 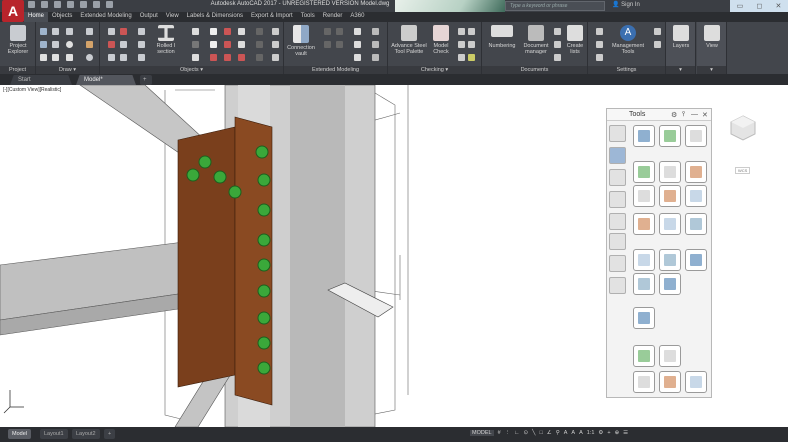 I want to click on lock-icon, so click(x=357, y=31).